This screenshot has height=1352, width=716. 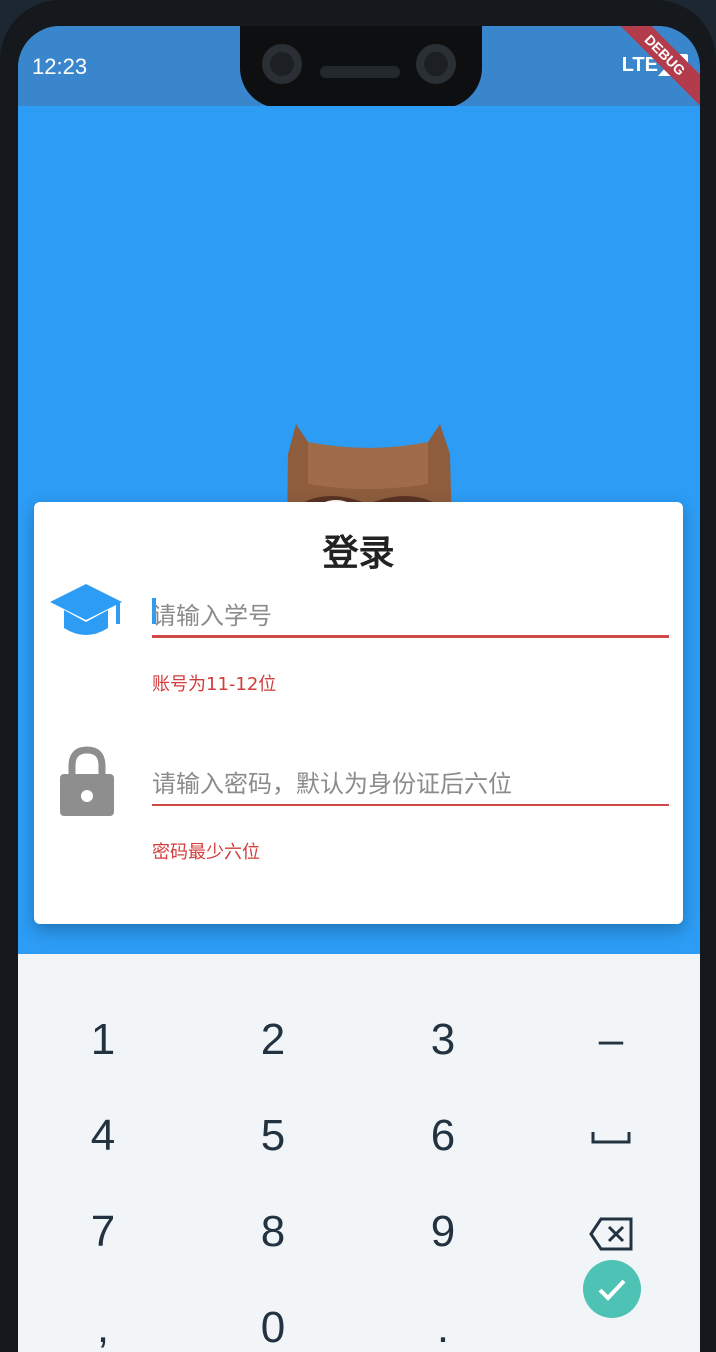 What do you see at coordinates (443, 1232) in the screenshot?
I see `key-9: 9` at bounding box center [443, 1232].